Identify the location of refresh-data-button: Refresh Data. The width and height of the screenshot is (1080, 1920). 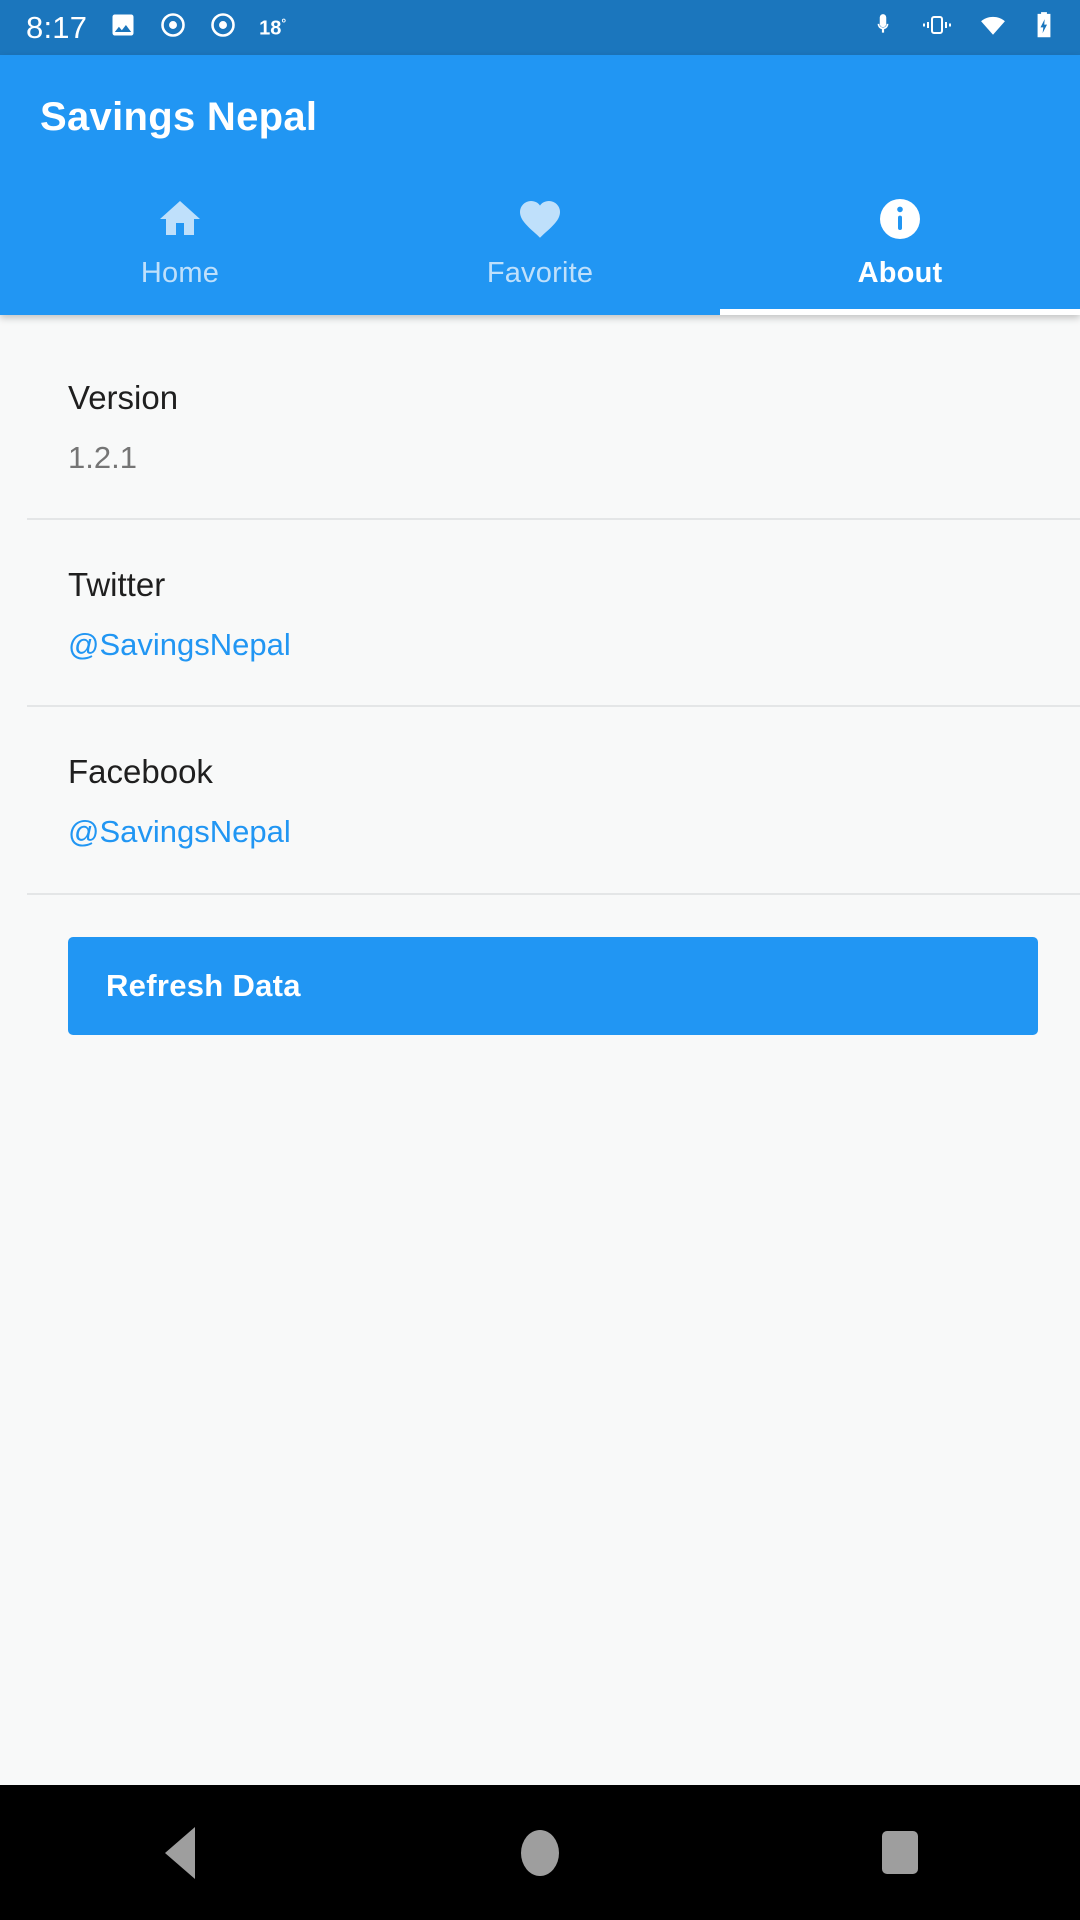
(553, 985).